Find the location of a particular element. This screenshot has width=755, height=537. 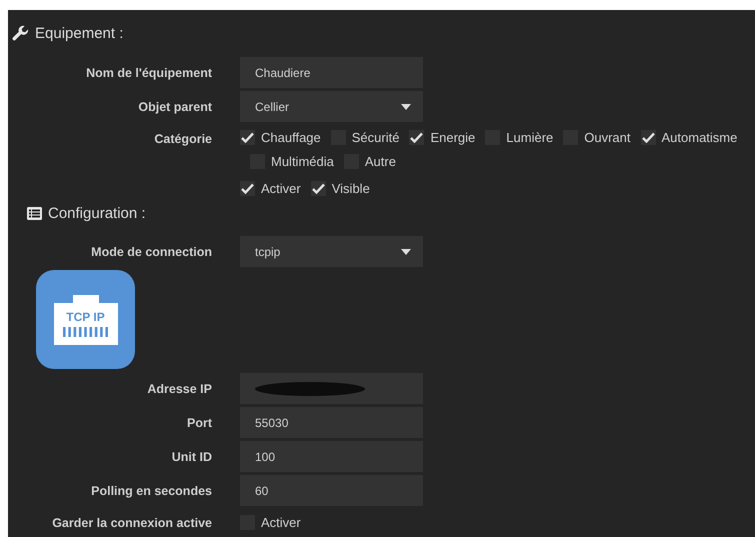

checkbox-label: Autre is located at coordinates (380, 161).